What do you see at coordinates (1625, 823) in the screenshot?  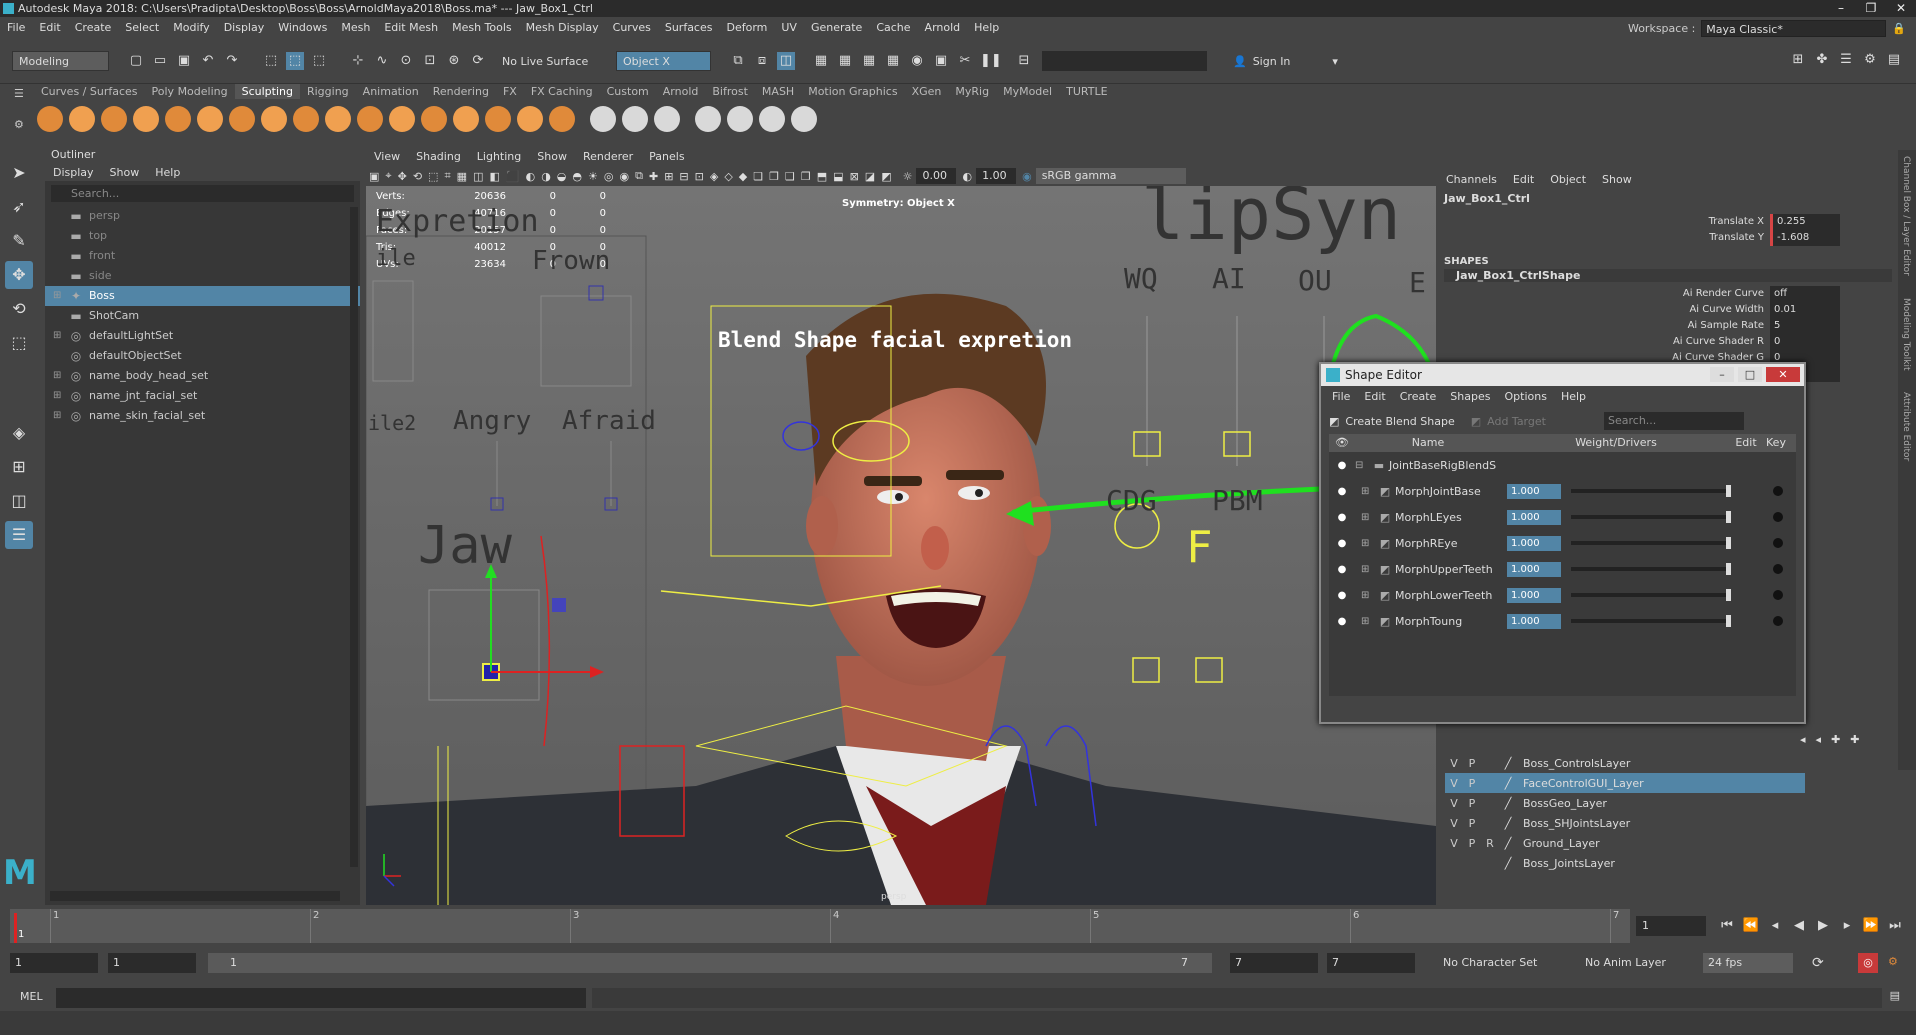 I see `layer-row: V P ╱ Boss_SHJointsLayer` at bounding box center [1625, 823].